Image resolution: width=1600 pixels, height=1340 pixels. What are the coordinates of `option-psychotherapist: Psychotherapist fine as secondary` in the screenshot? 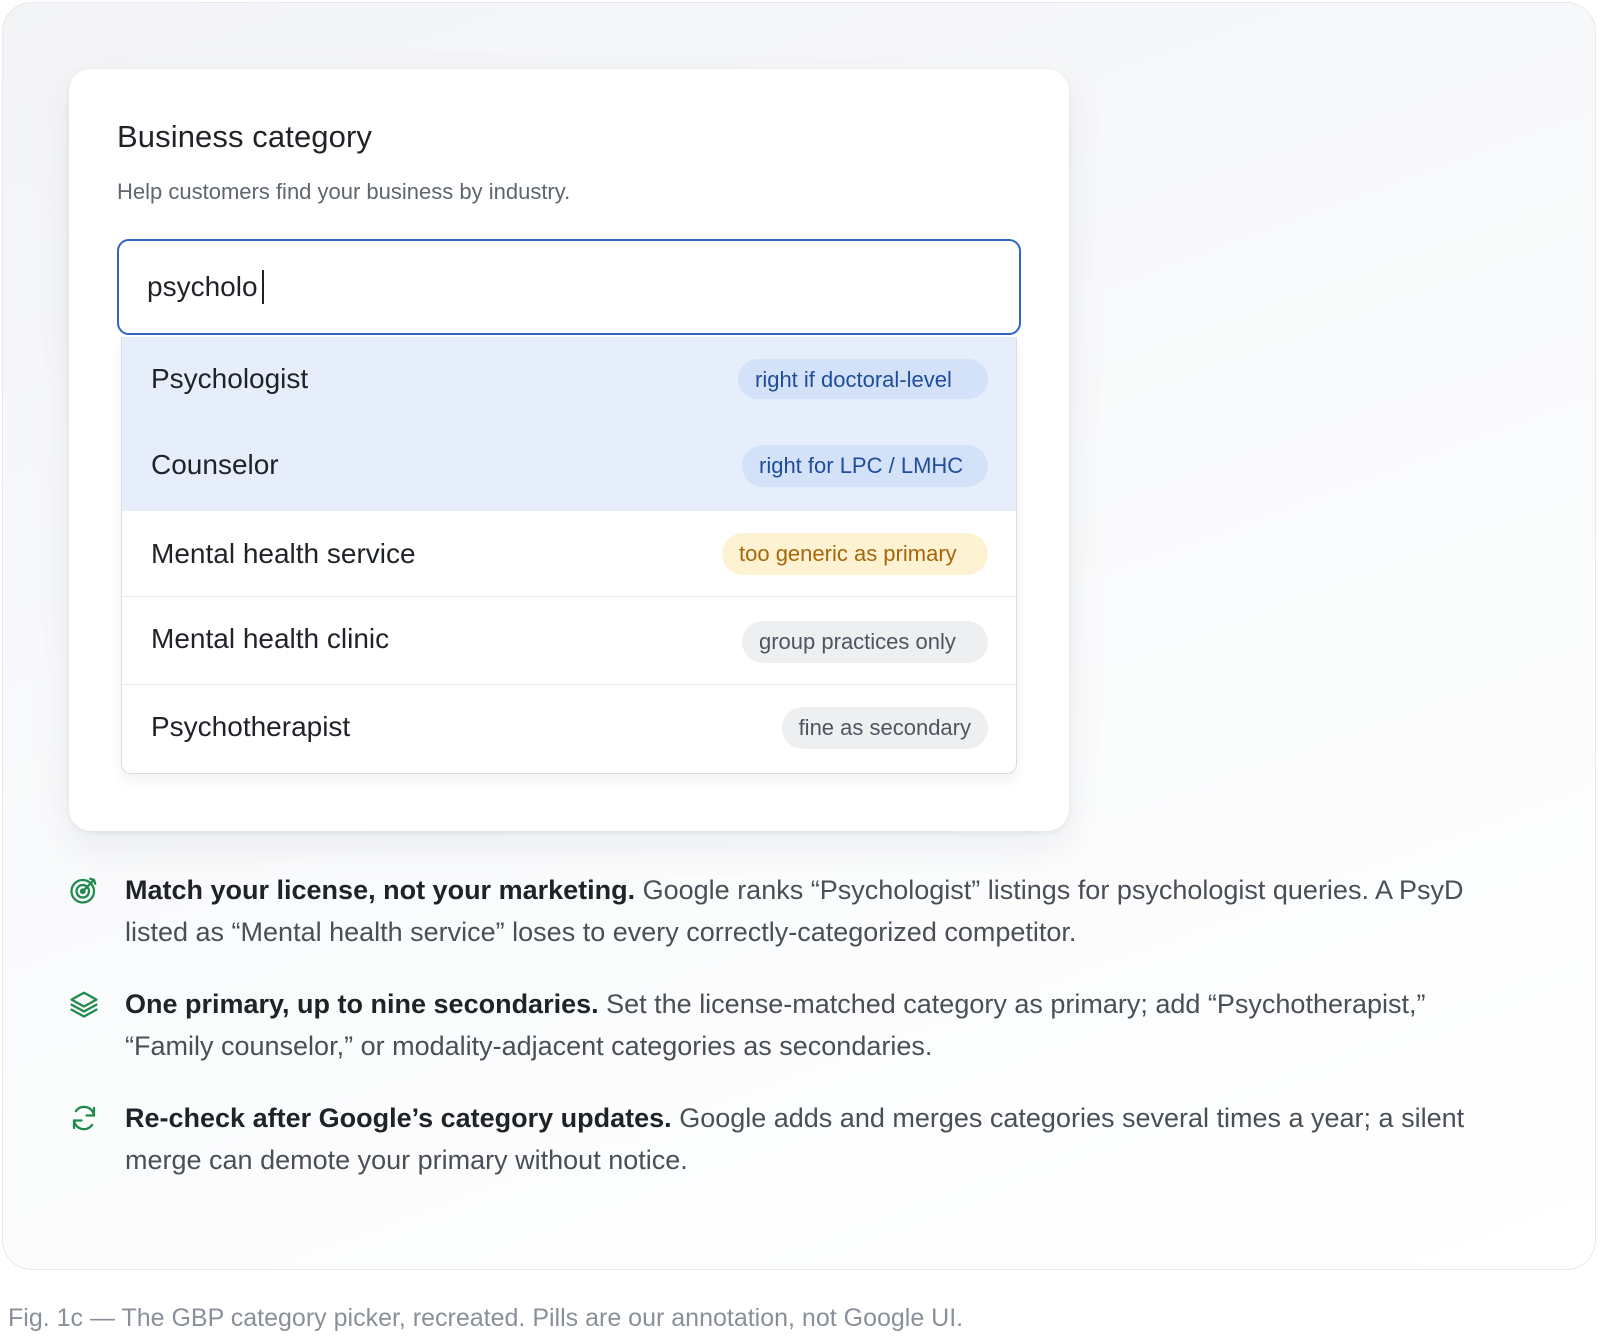 It's located at (569, 729).